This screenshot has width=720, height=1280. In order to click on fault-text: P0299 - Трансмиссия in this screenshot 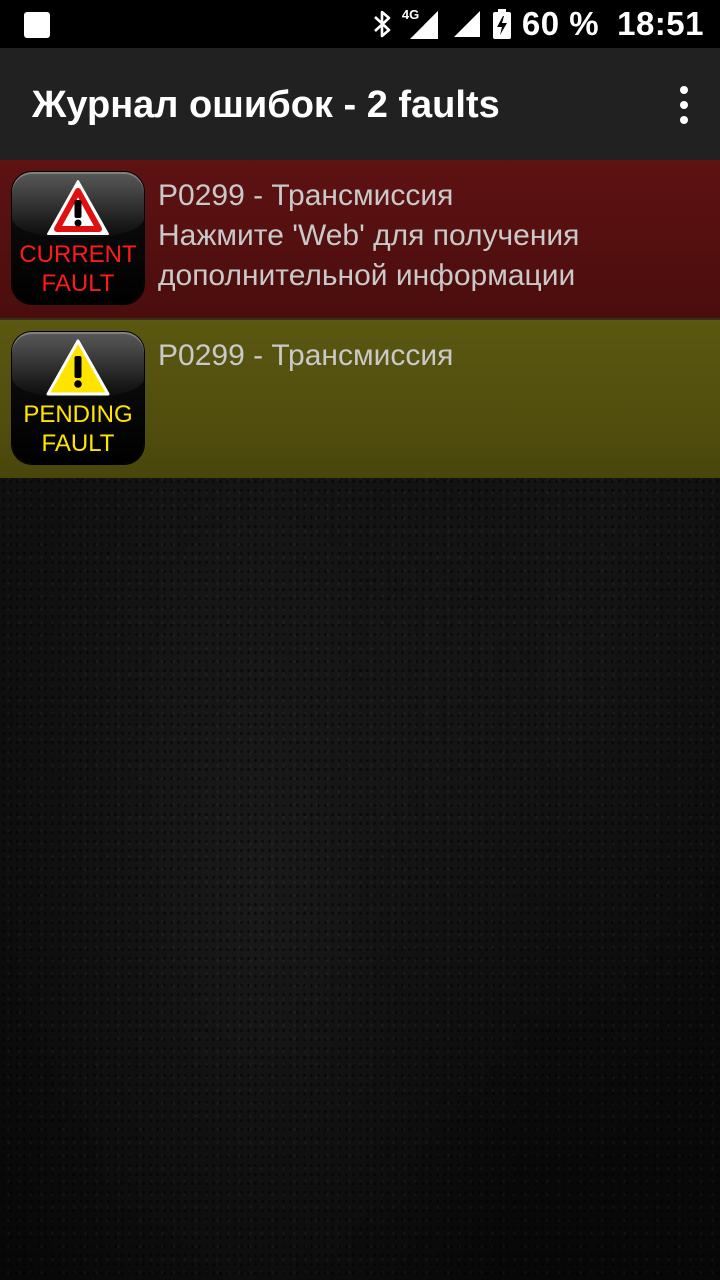, I will do `click(433, 356)`.